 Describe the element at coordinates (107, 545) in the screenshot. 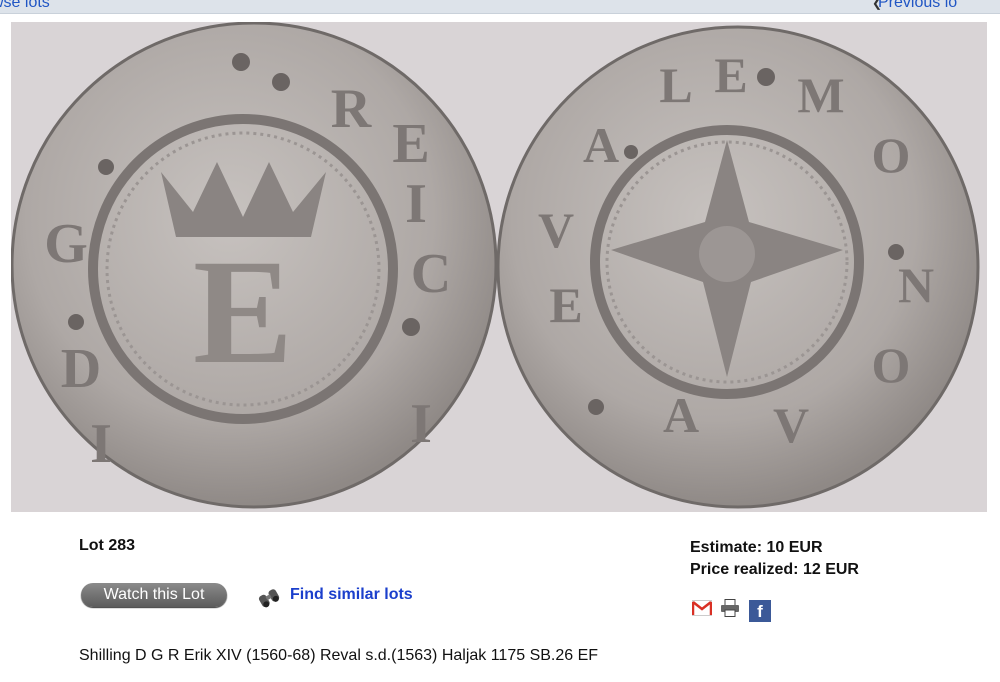

I see `lot-number: Lot 283` at that location.